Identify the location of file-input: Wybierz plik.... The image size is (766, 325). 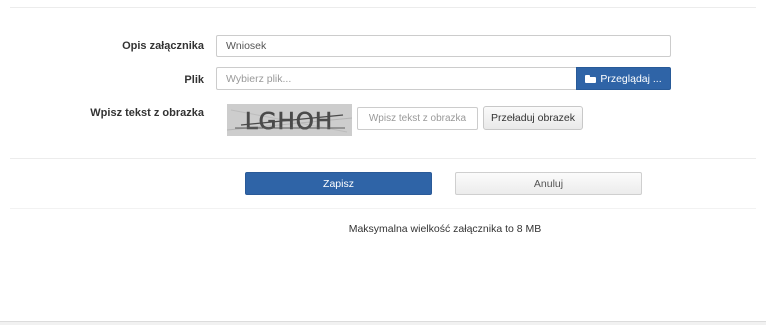
(396, 78).